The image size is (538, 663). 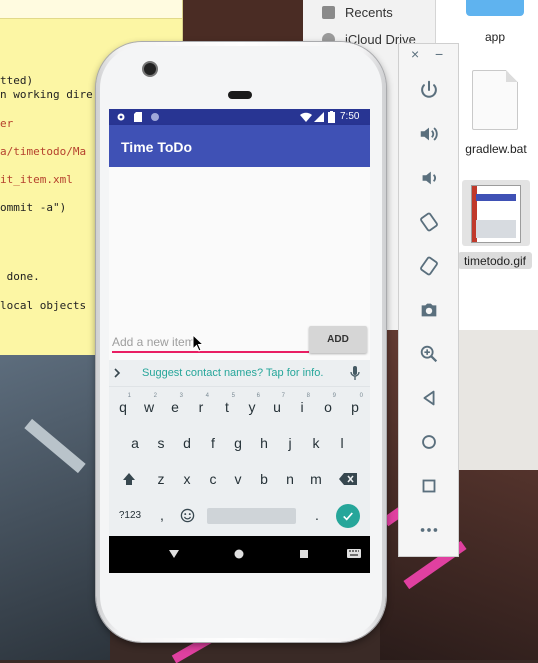 I want to click on nav-home-icon, so click(x=239, y=554).